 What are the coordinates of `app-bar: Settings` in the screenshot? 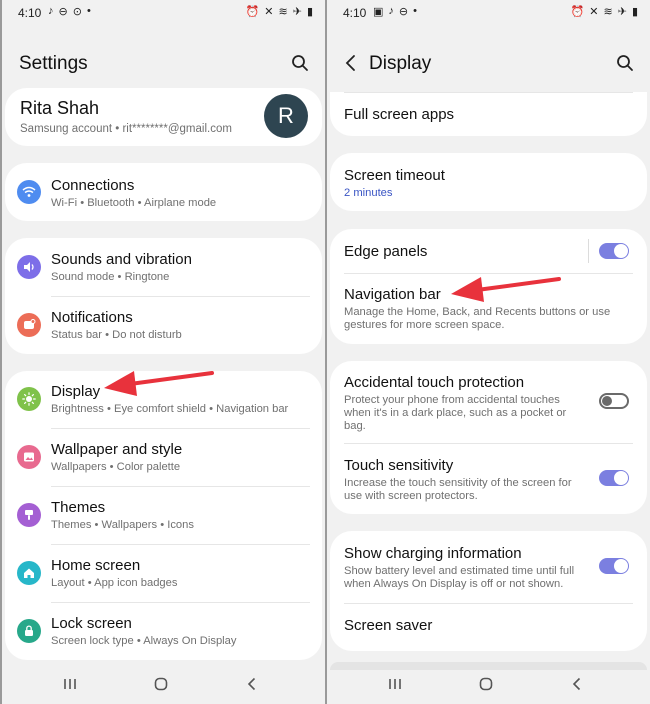 It's located at (163, 64).